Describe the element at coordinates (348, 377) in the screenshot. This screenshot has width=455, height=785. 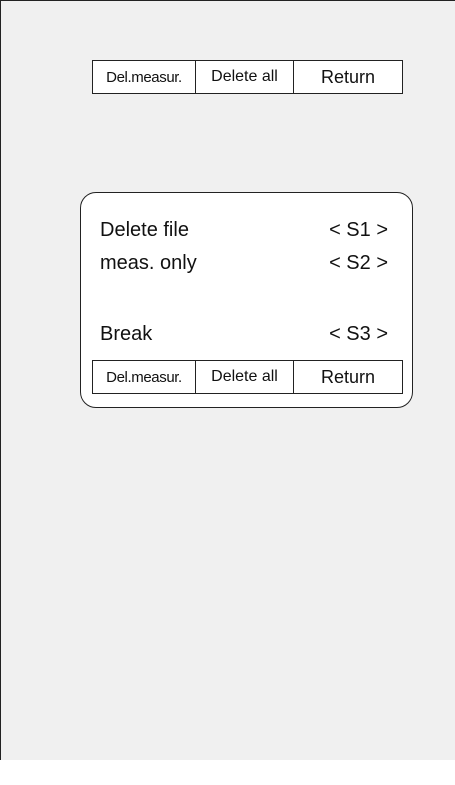
I see `dialog-return-button: Return` at that location.